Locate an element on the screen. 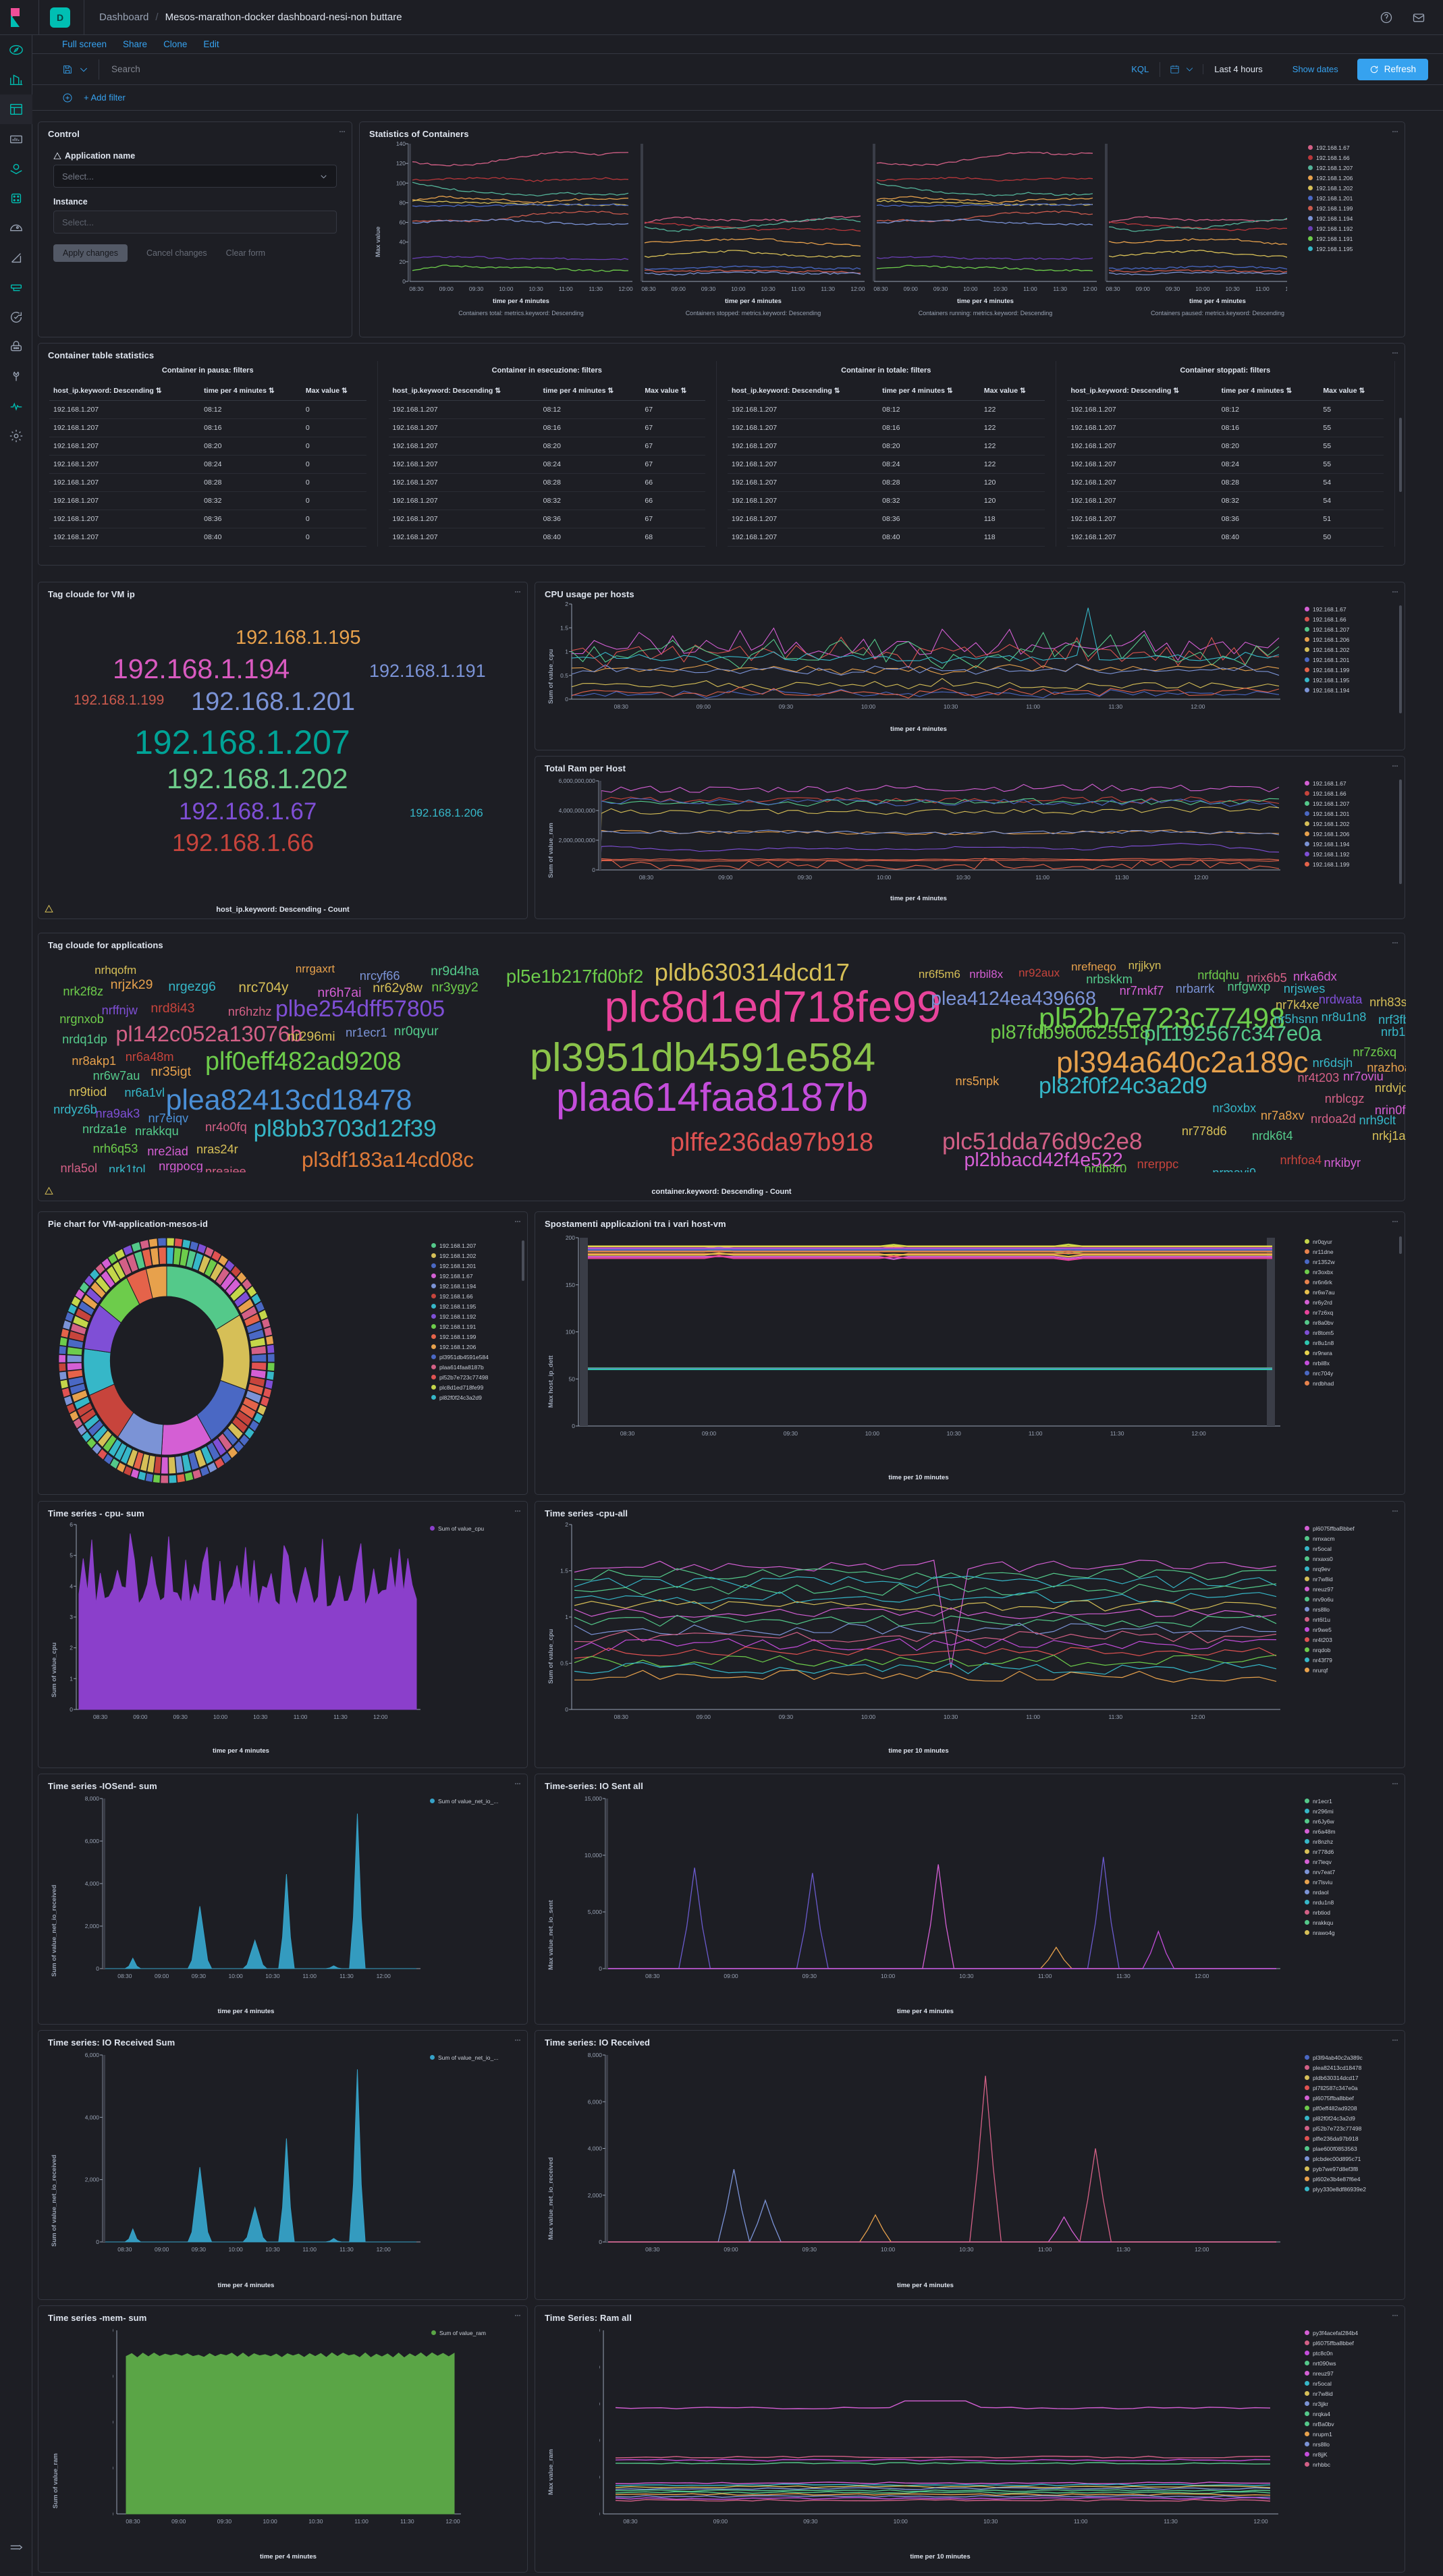 This screenshot has height=2576, width=1443. tag-cloud-word: nrdoa2d is located at coordinates (1333, 1119).